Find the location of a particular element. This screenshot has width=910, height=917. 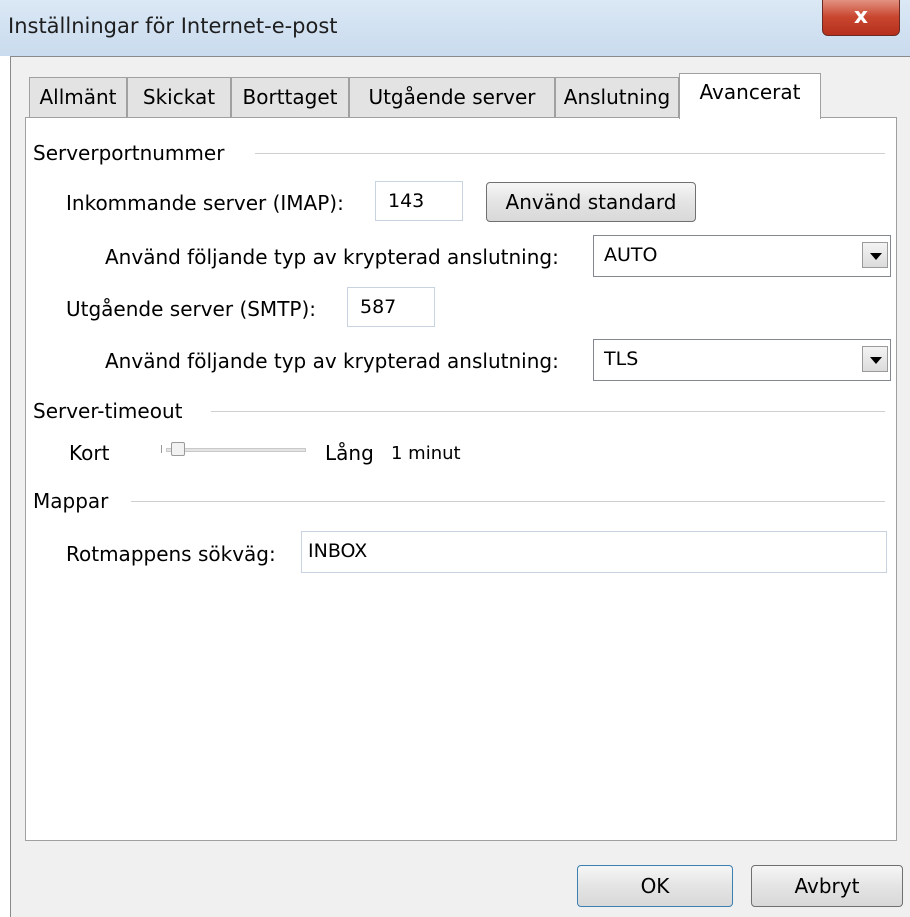

tab-skickat: Skickat is located at coordinates (179, 97).